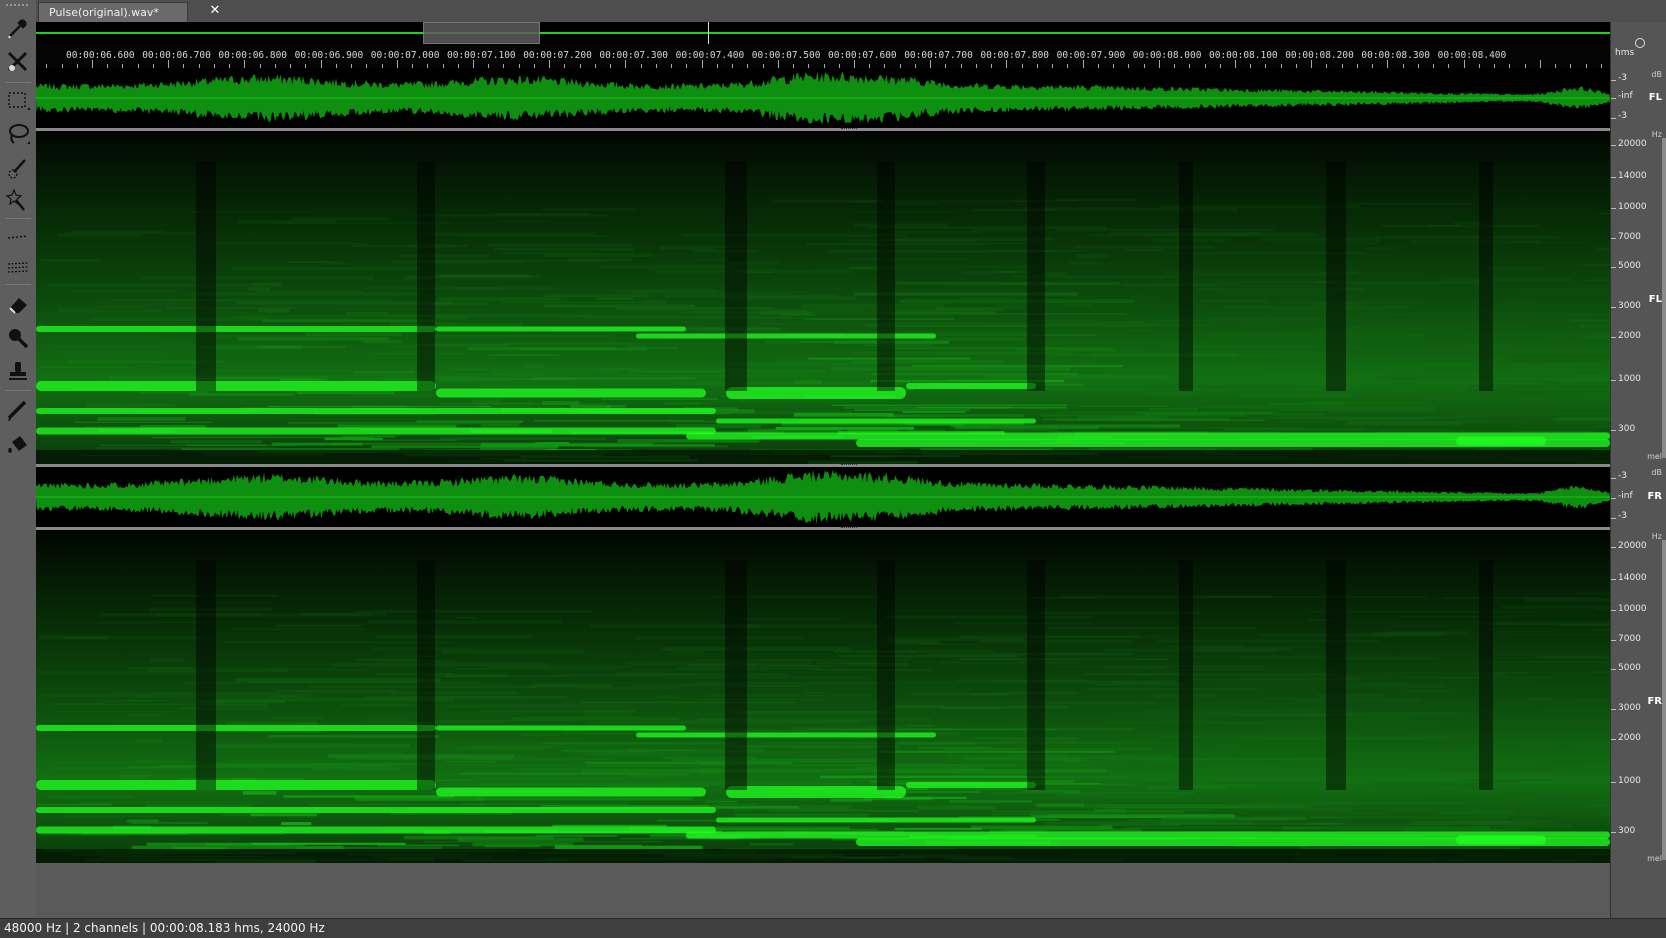 The width and height of the screenshot is (1666, 938). What do you see at coordinates (18, 236) in the screenshot?
I see `harmonic-line-icon` at bounding box center [18, 236].